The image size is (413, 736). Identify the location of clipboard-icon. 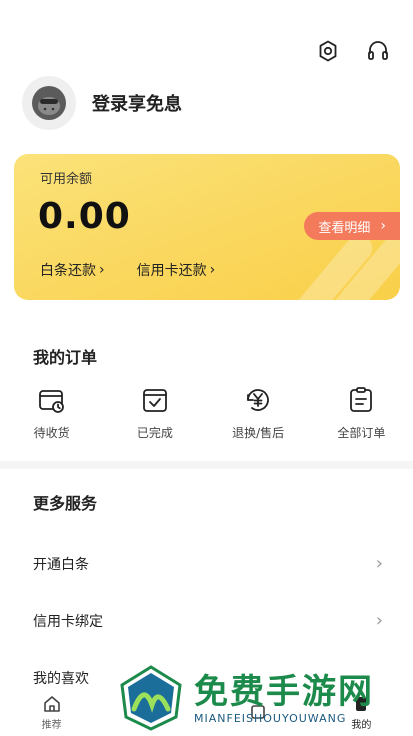
(361, 400).